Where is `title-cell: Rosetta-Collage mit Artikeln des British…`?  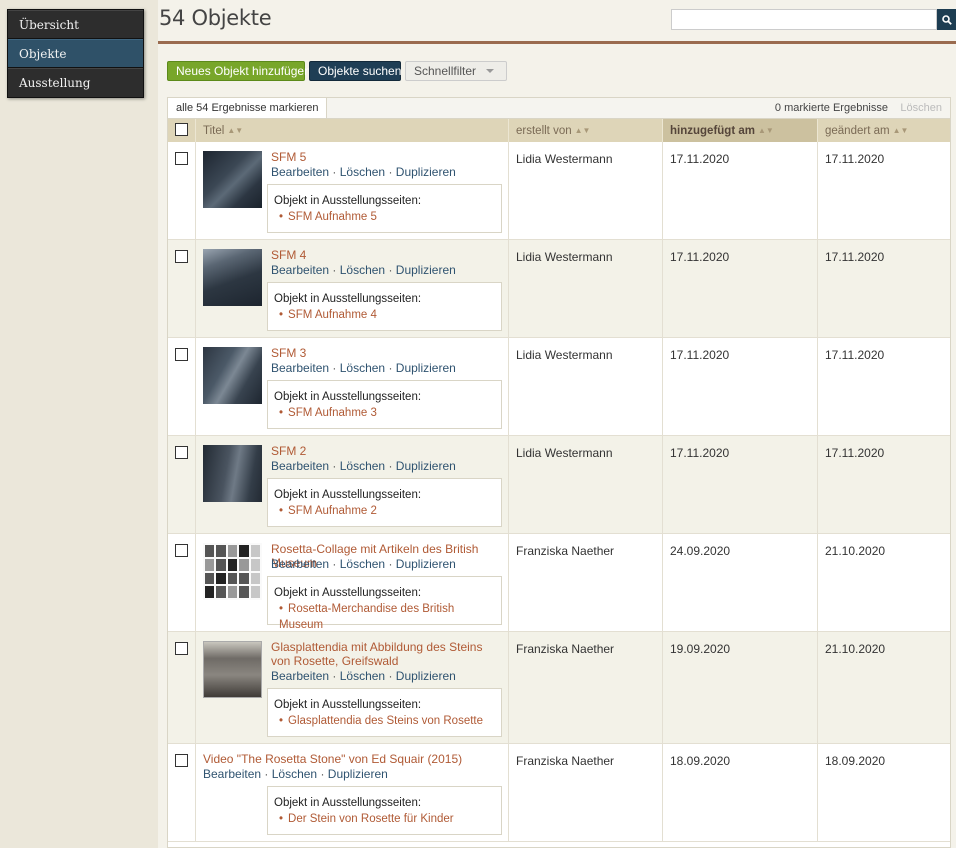 title-cell: Rosetta-Collage mit Artikeln des British… is located at coordinates (352, 582).